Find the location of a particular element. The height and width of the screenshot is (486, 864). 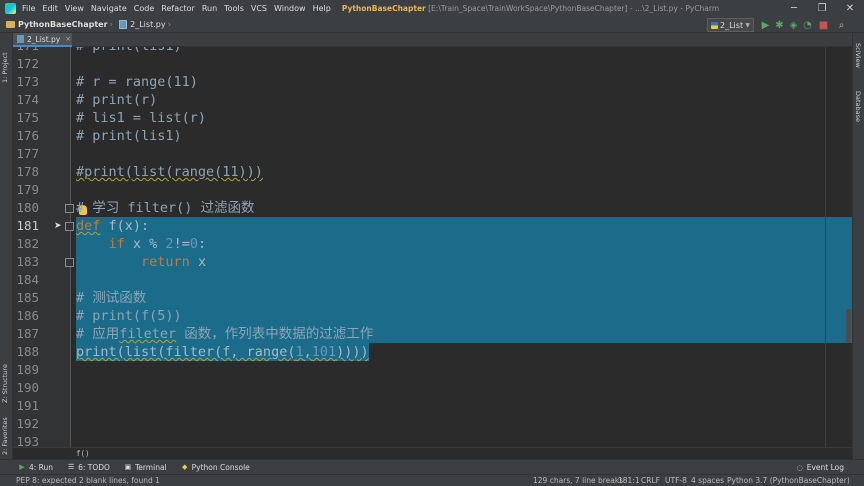

structure-tool-tab: Z: Structure is located at coordinates (6, 377).